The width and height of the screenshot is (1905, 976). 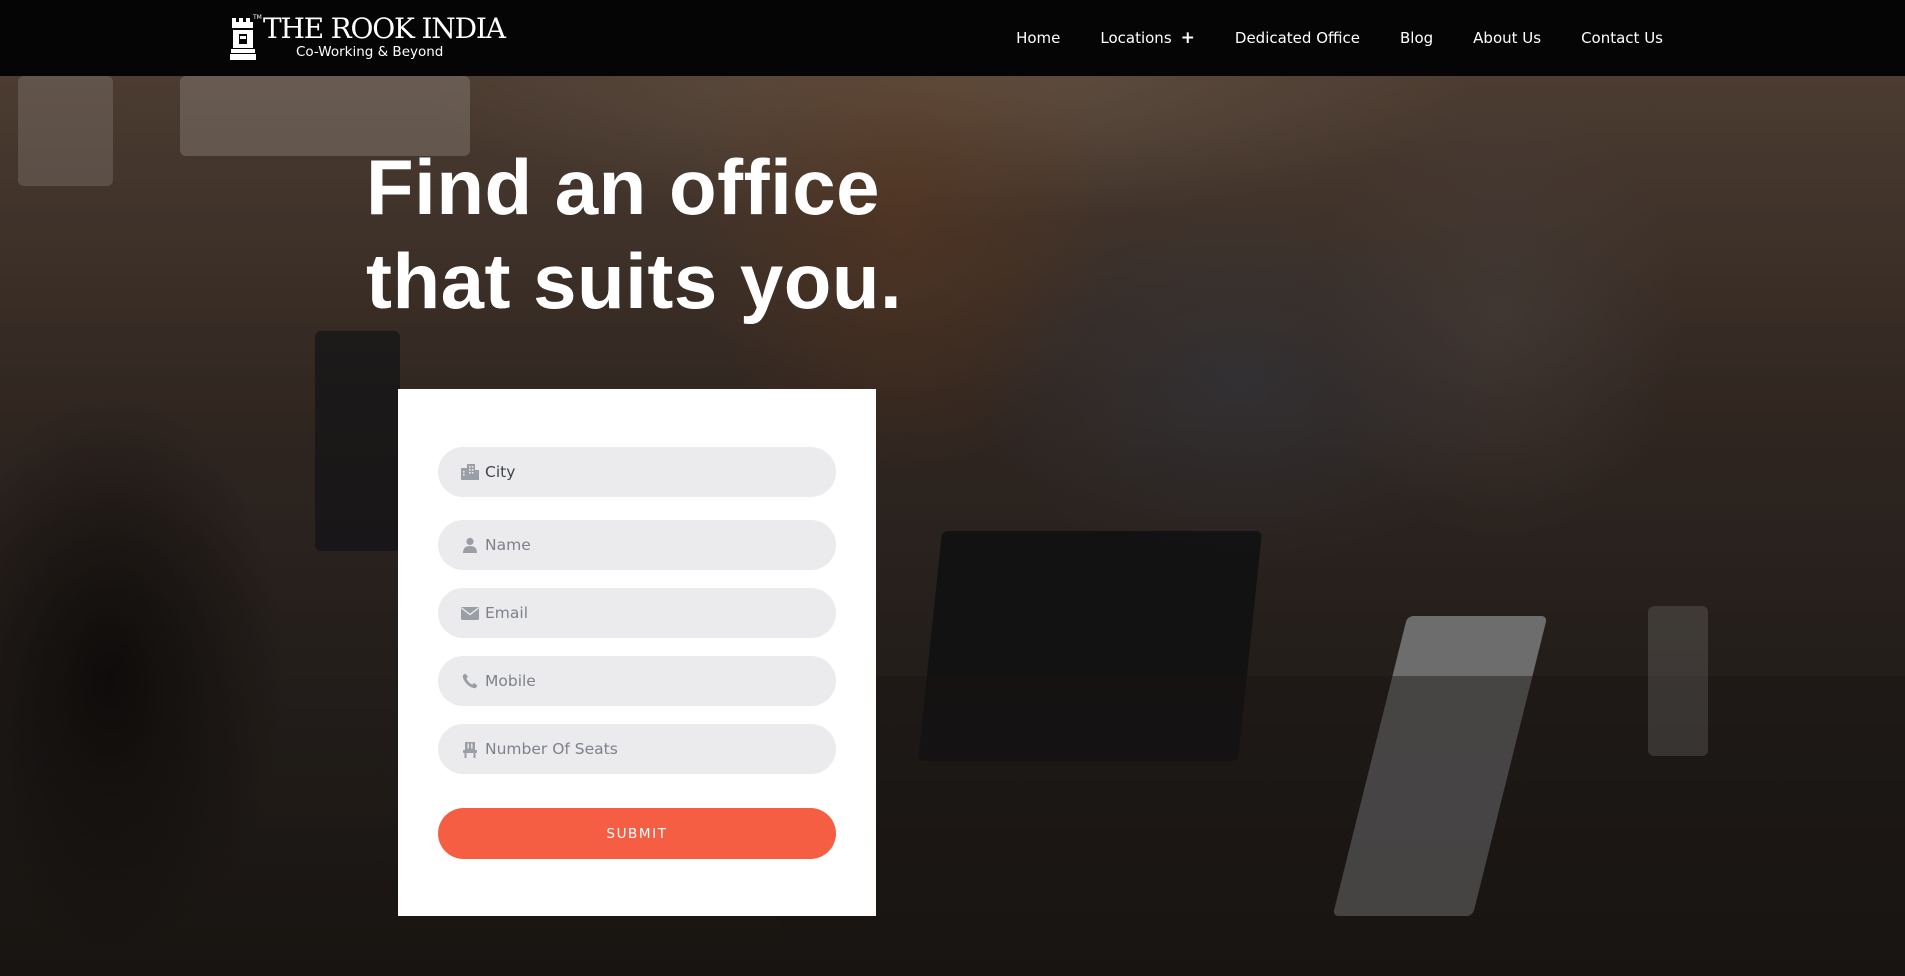 I want to click on nav-home-label: Home, so click(x=1038, y=38).